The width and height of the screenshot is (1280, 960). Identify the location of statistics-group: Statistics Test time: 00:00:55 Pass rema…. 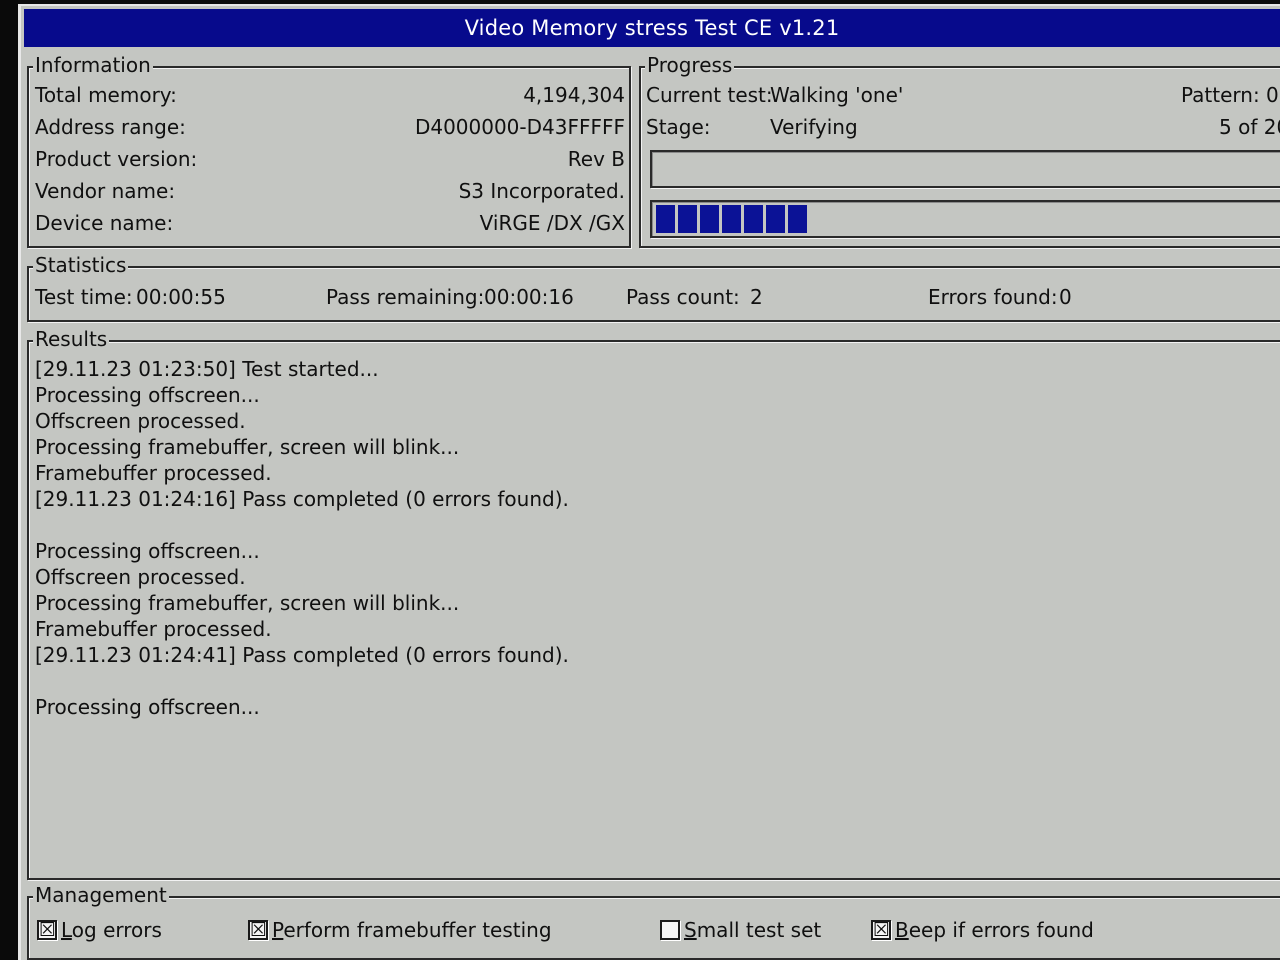
(653, 287).